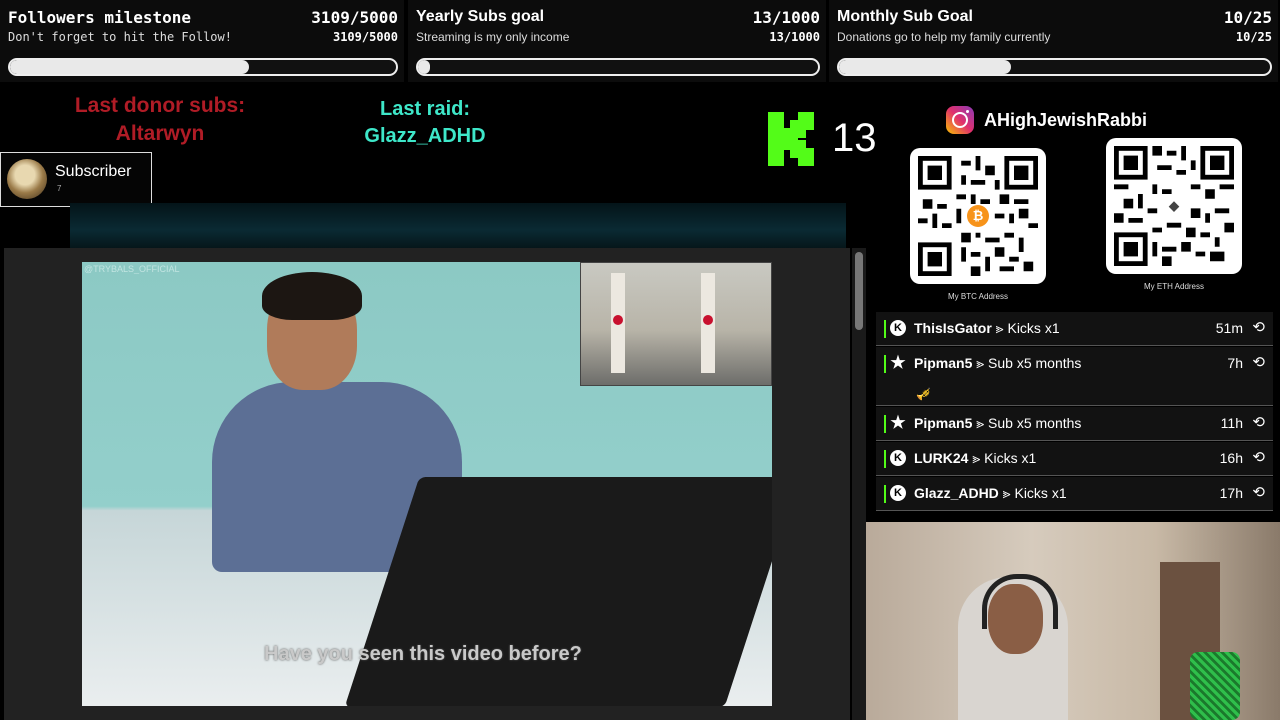  Describe the element at coordinates (160, 133) in the screenshot. I see `last-donor-name: Altarwyn` at that location.